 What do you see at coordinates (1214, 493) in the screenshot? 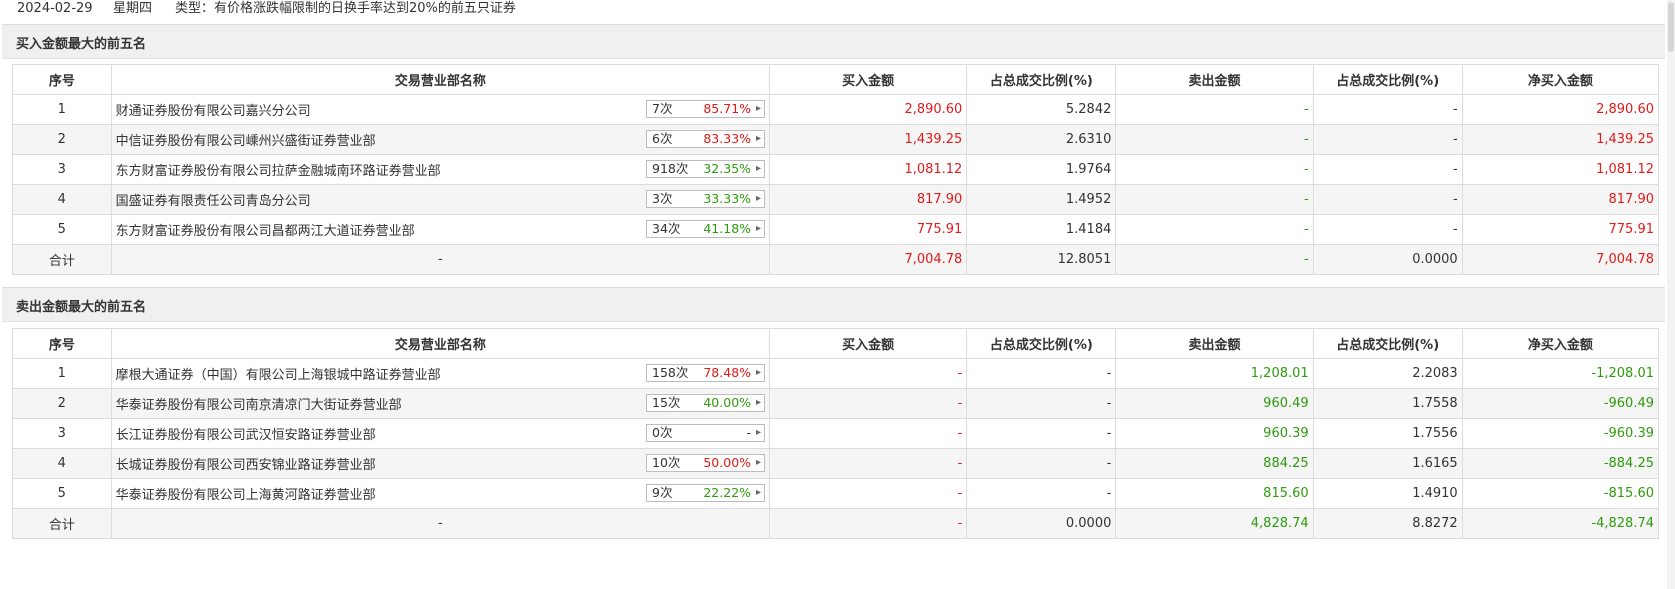
I see `sell-amount: 815.60` at bounding box center [1214, 493].